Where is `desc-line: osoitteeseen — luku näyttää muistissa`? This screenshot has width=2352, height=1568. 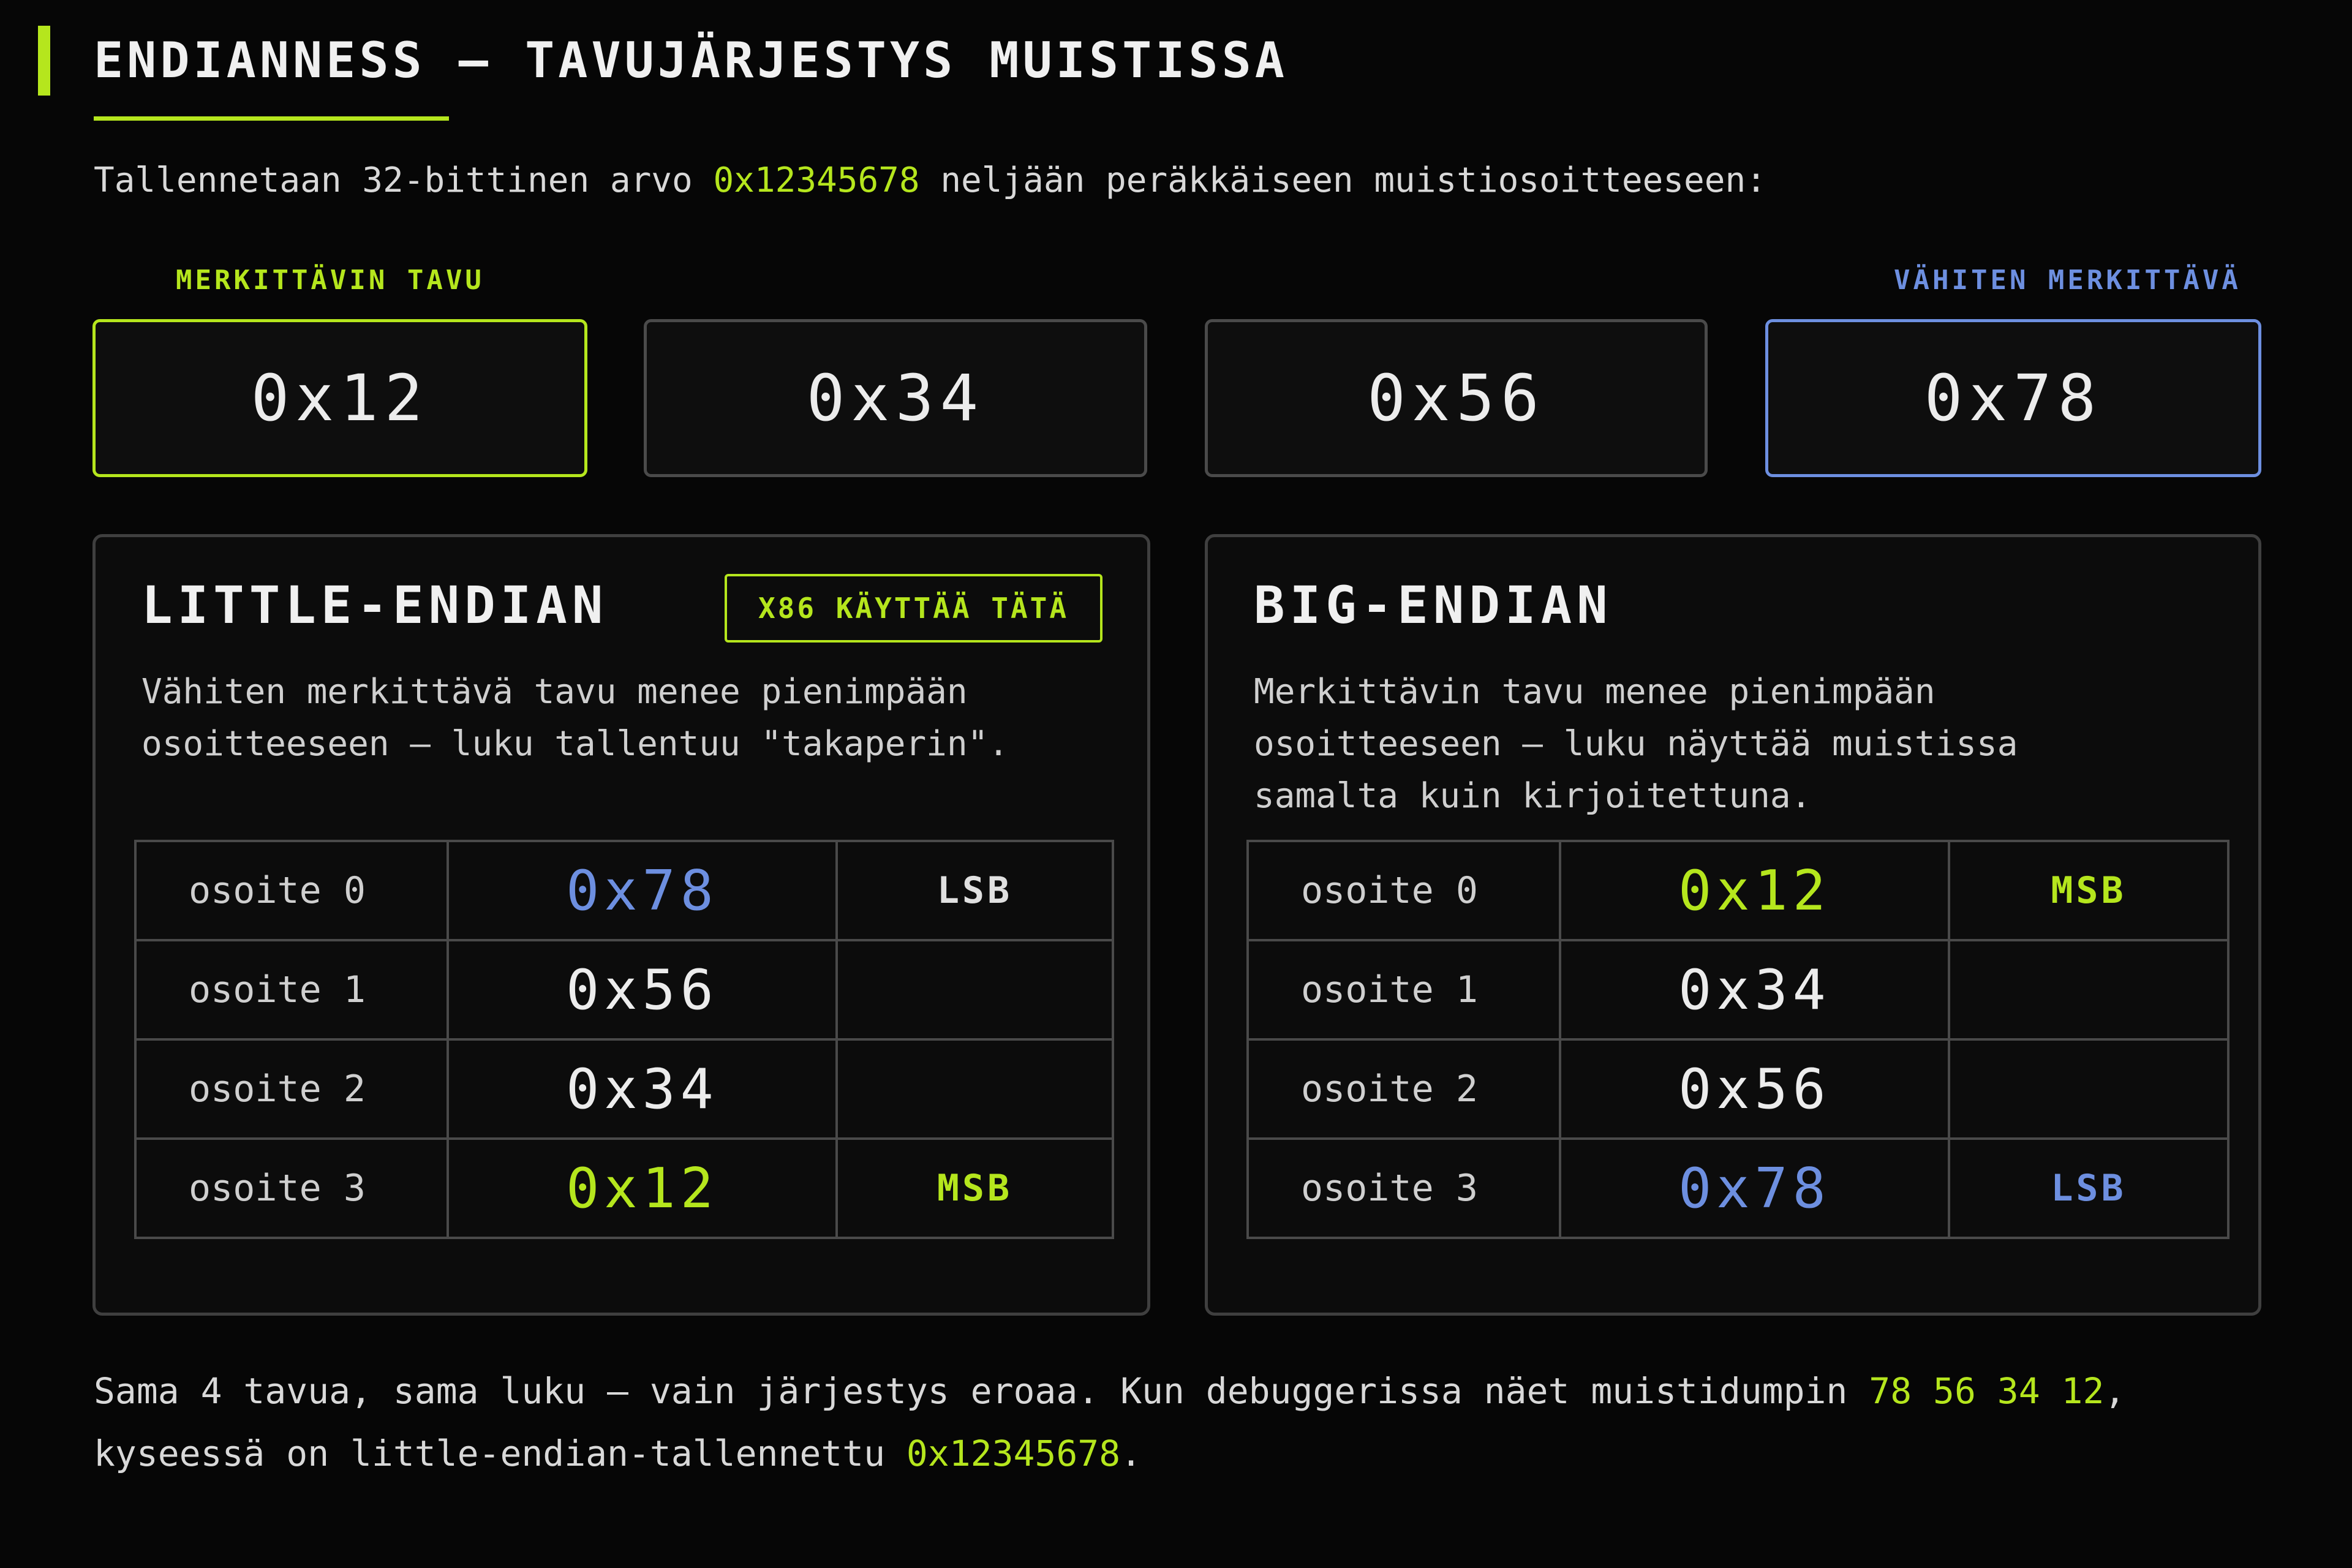
desc-line: osoitteeseen — luku näyttää muistissa is located at coordinates (1636, 744).